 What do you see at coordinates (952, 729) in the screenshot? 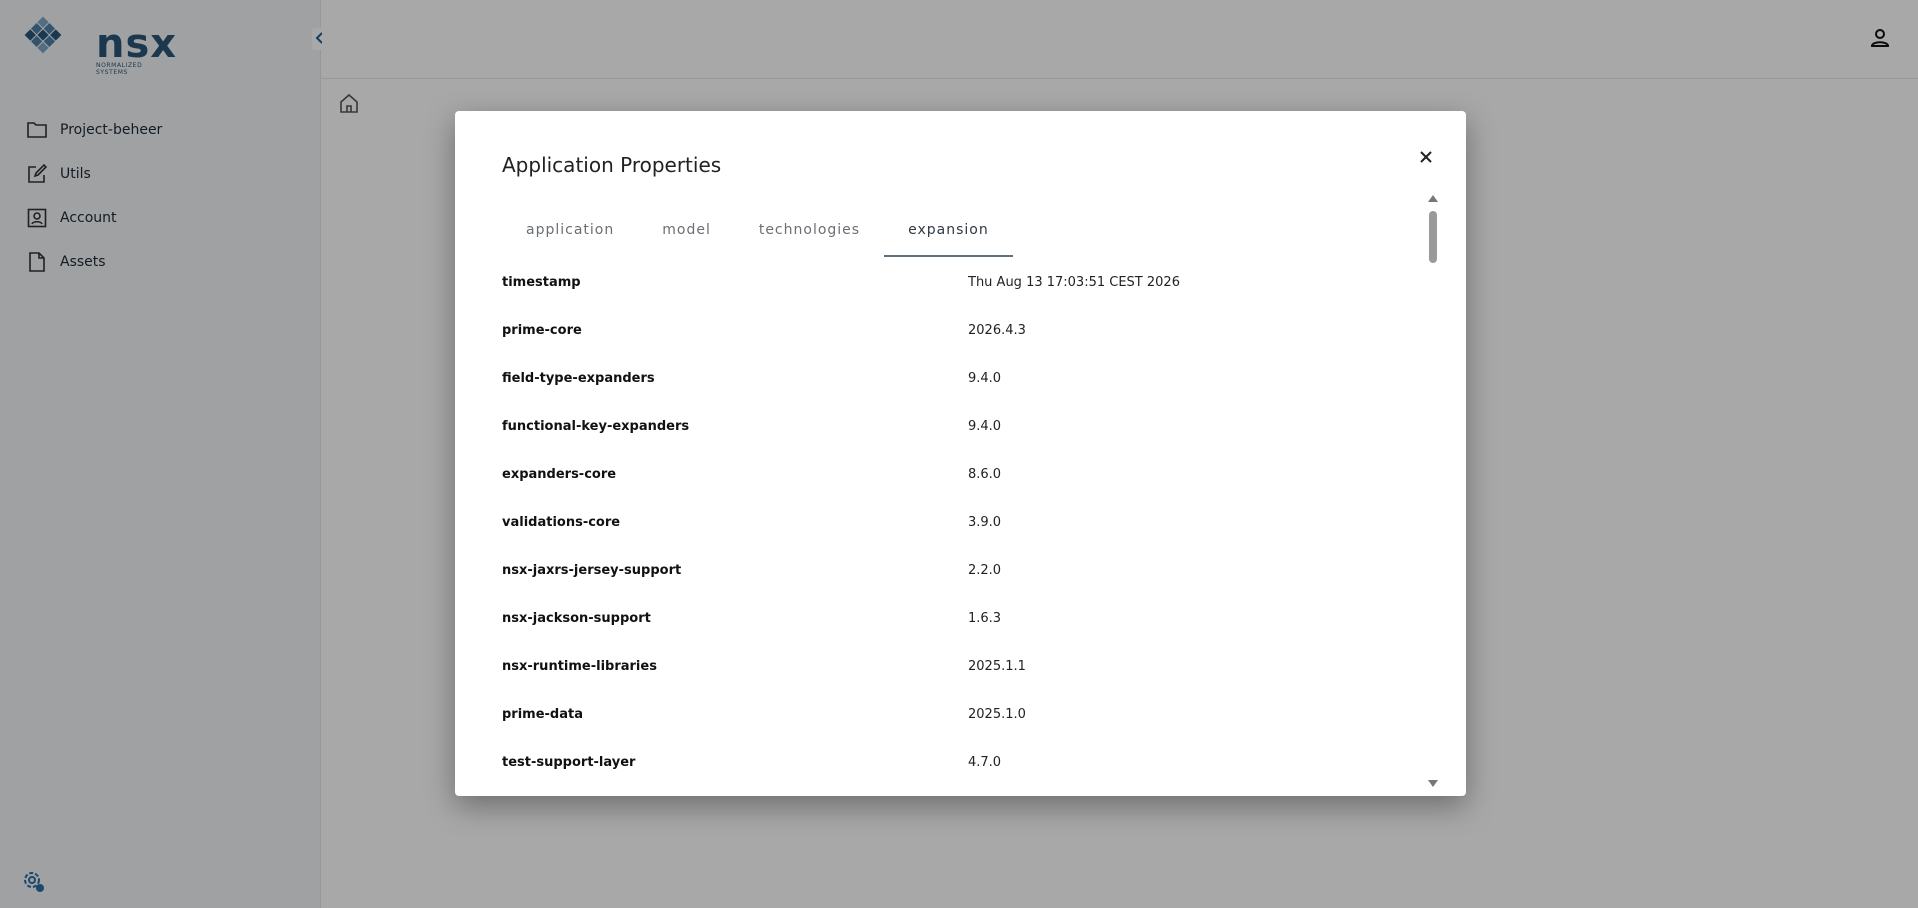
I see `property-row: prime-data 2025.1.0` at bounding box center [952, 729].